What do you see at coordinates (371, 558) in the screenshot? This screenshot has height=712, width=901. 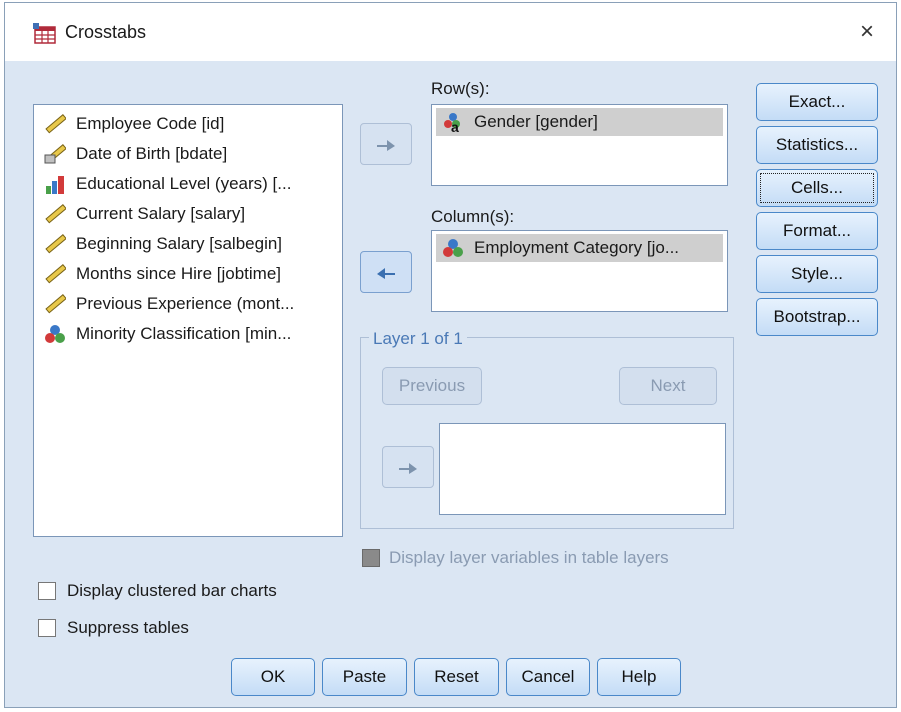 I see `display-layer-vars-checkbox` at bounding box center [371, 558].